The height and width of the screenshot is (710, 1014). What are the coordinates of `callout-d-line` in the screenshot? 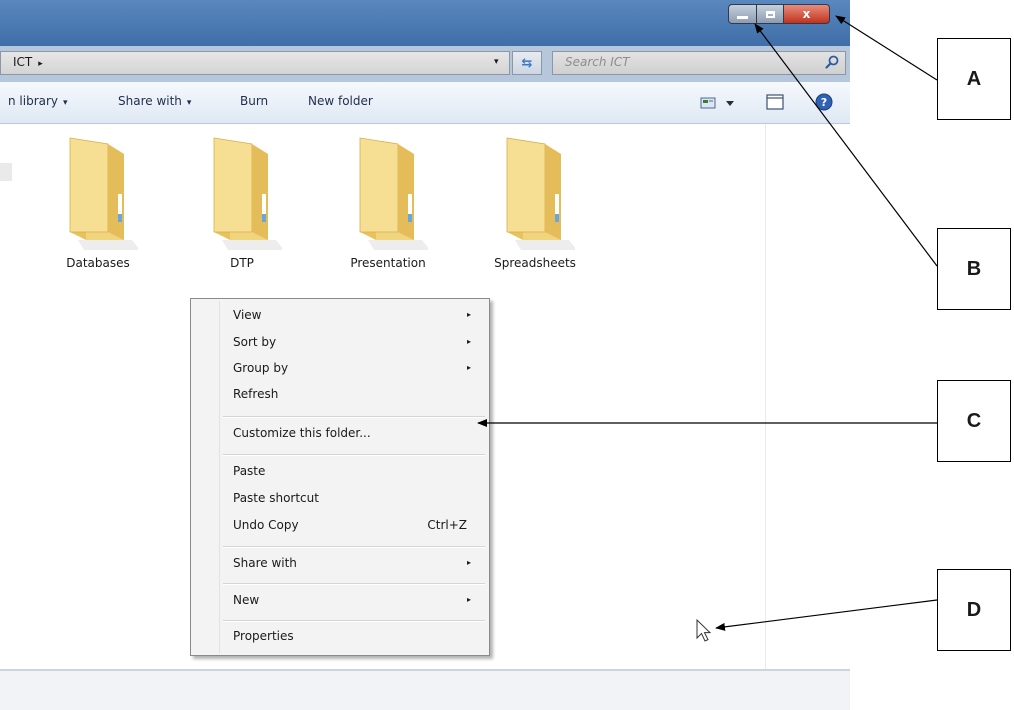 It's located at (826, 615).